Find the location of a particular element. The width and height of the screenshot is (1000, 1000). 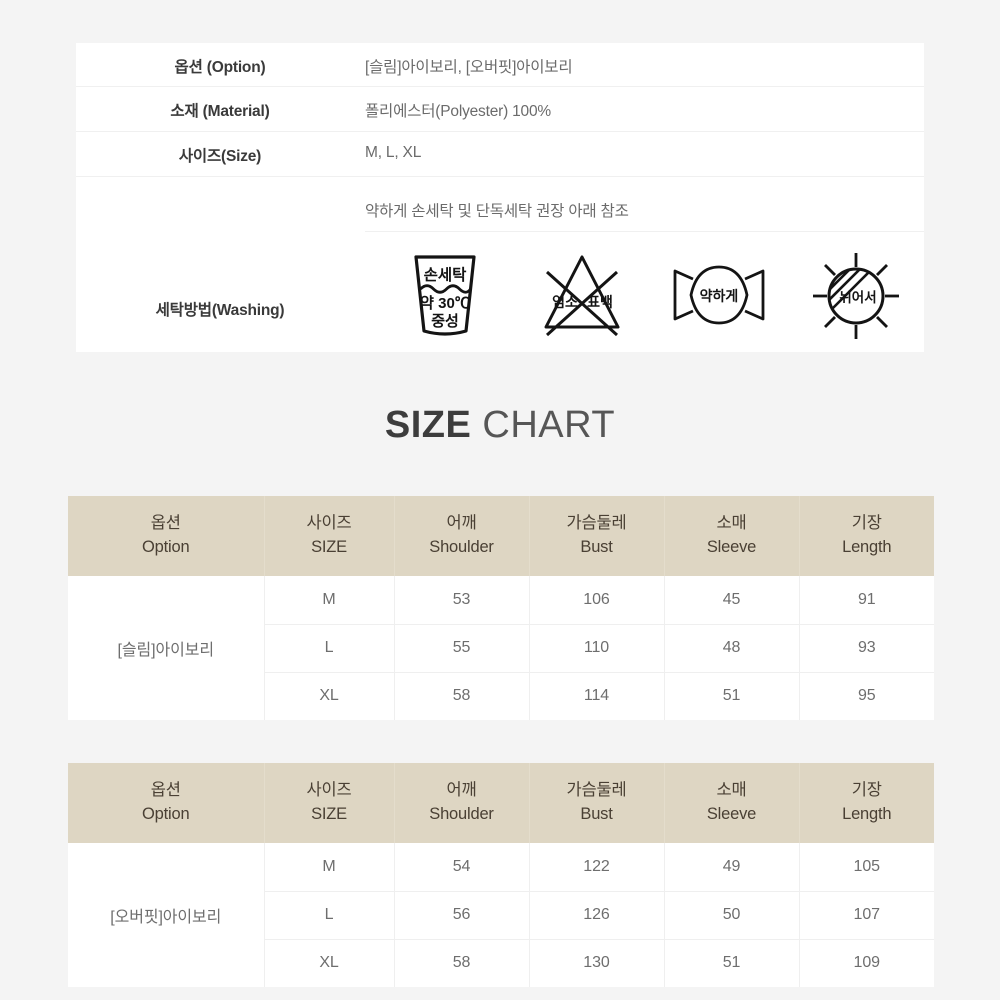

table-row: [오버핏]아이보리 M 54 122 49 105 is located at coordinates (501, 915).